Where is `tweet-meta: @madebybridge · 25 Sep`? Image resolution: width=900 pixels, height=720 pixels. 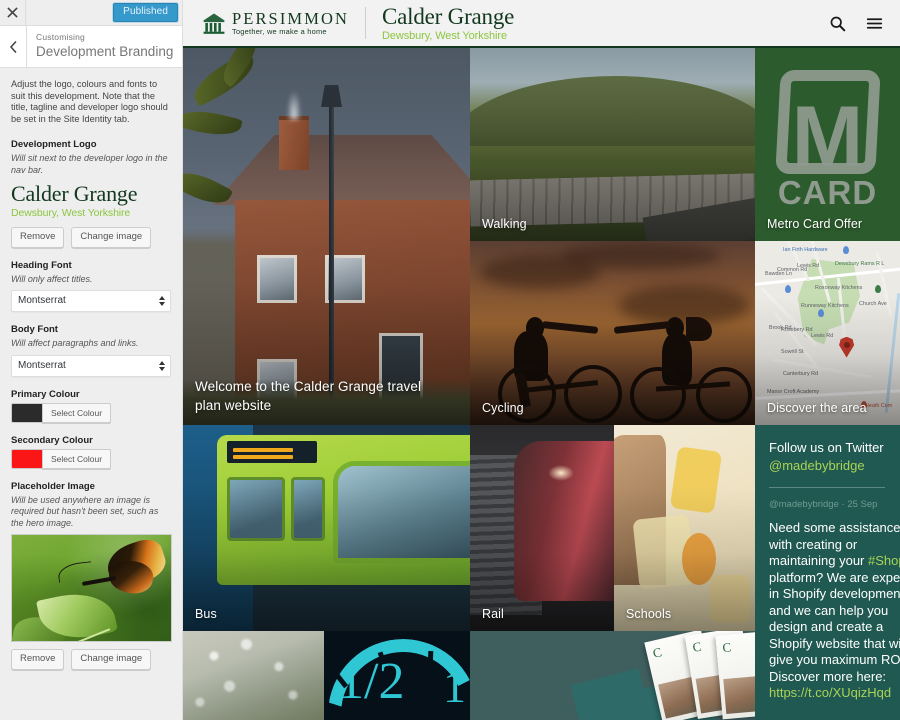 tweet-meta: @madebybridge · 25 Sep is located at coordinates (834, 505).